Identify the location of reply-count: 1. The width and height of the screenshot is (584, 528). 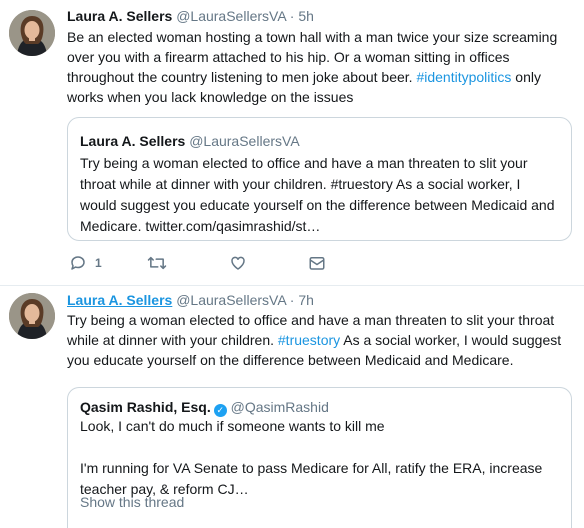
(98, 263).